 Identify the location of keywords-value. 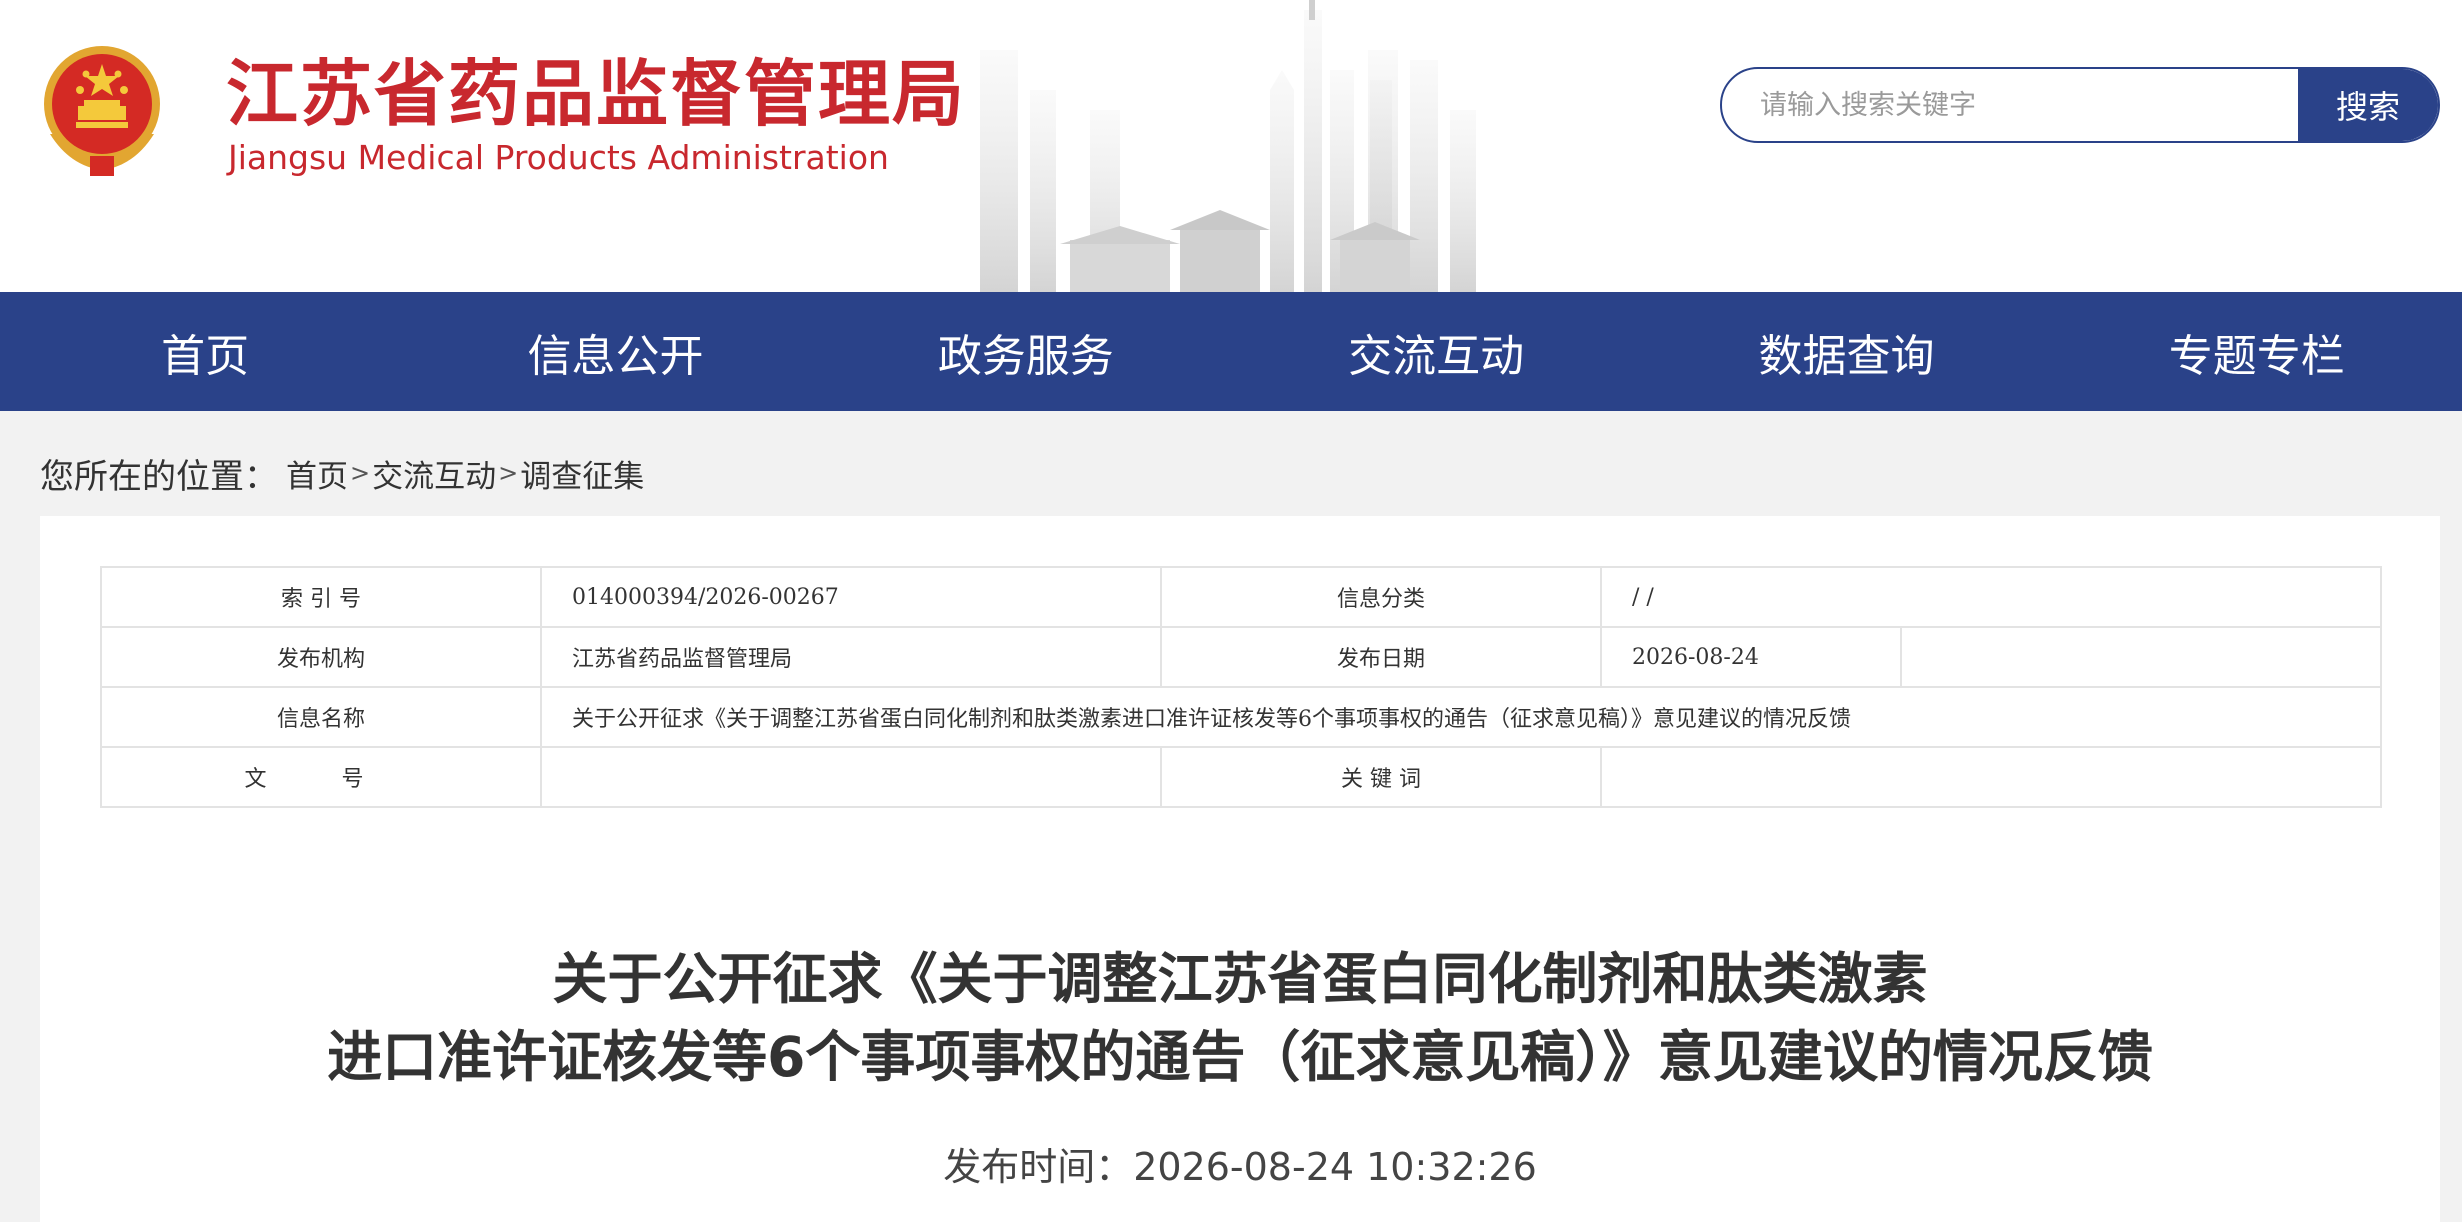
(1991, 777).